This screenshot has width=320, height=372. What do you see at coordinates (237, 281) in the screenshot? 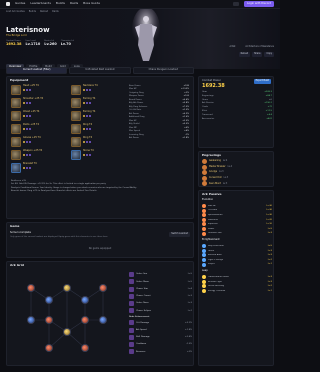
I see `ark-node: Brilliant Light Lv.3` at bounding box center [237, 281].